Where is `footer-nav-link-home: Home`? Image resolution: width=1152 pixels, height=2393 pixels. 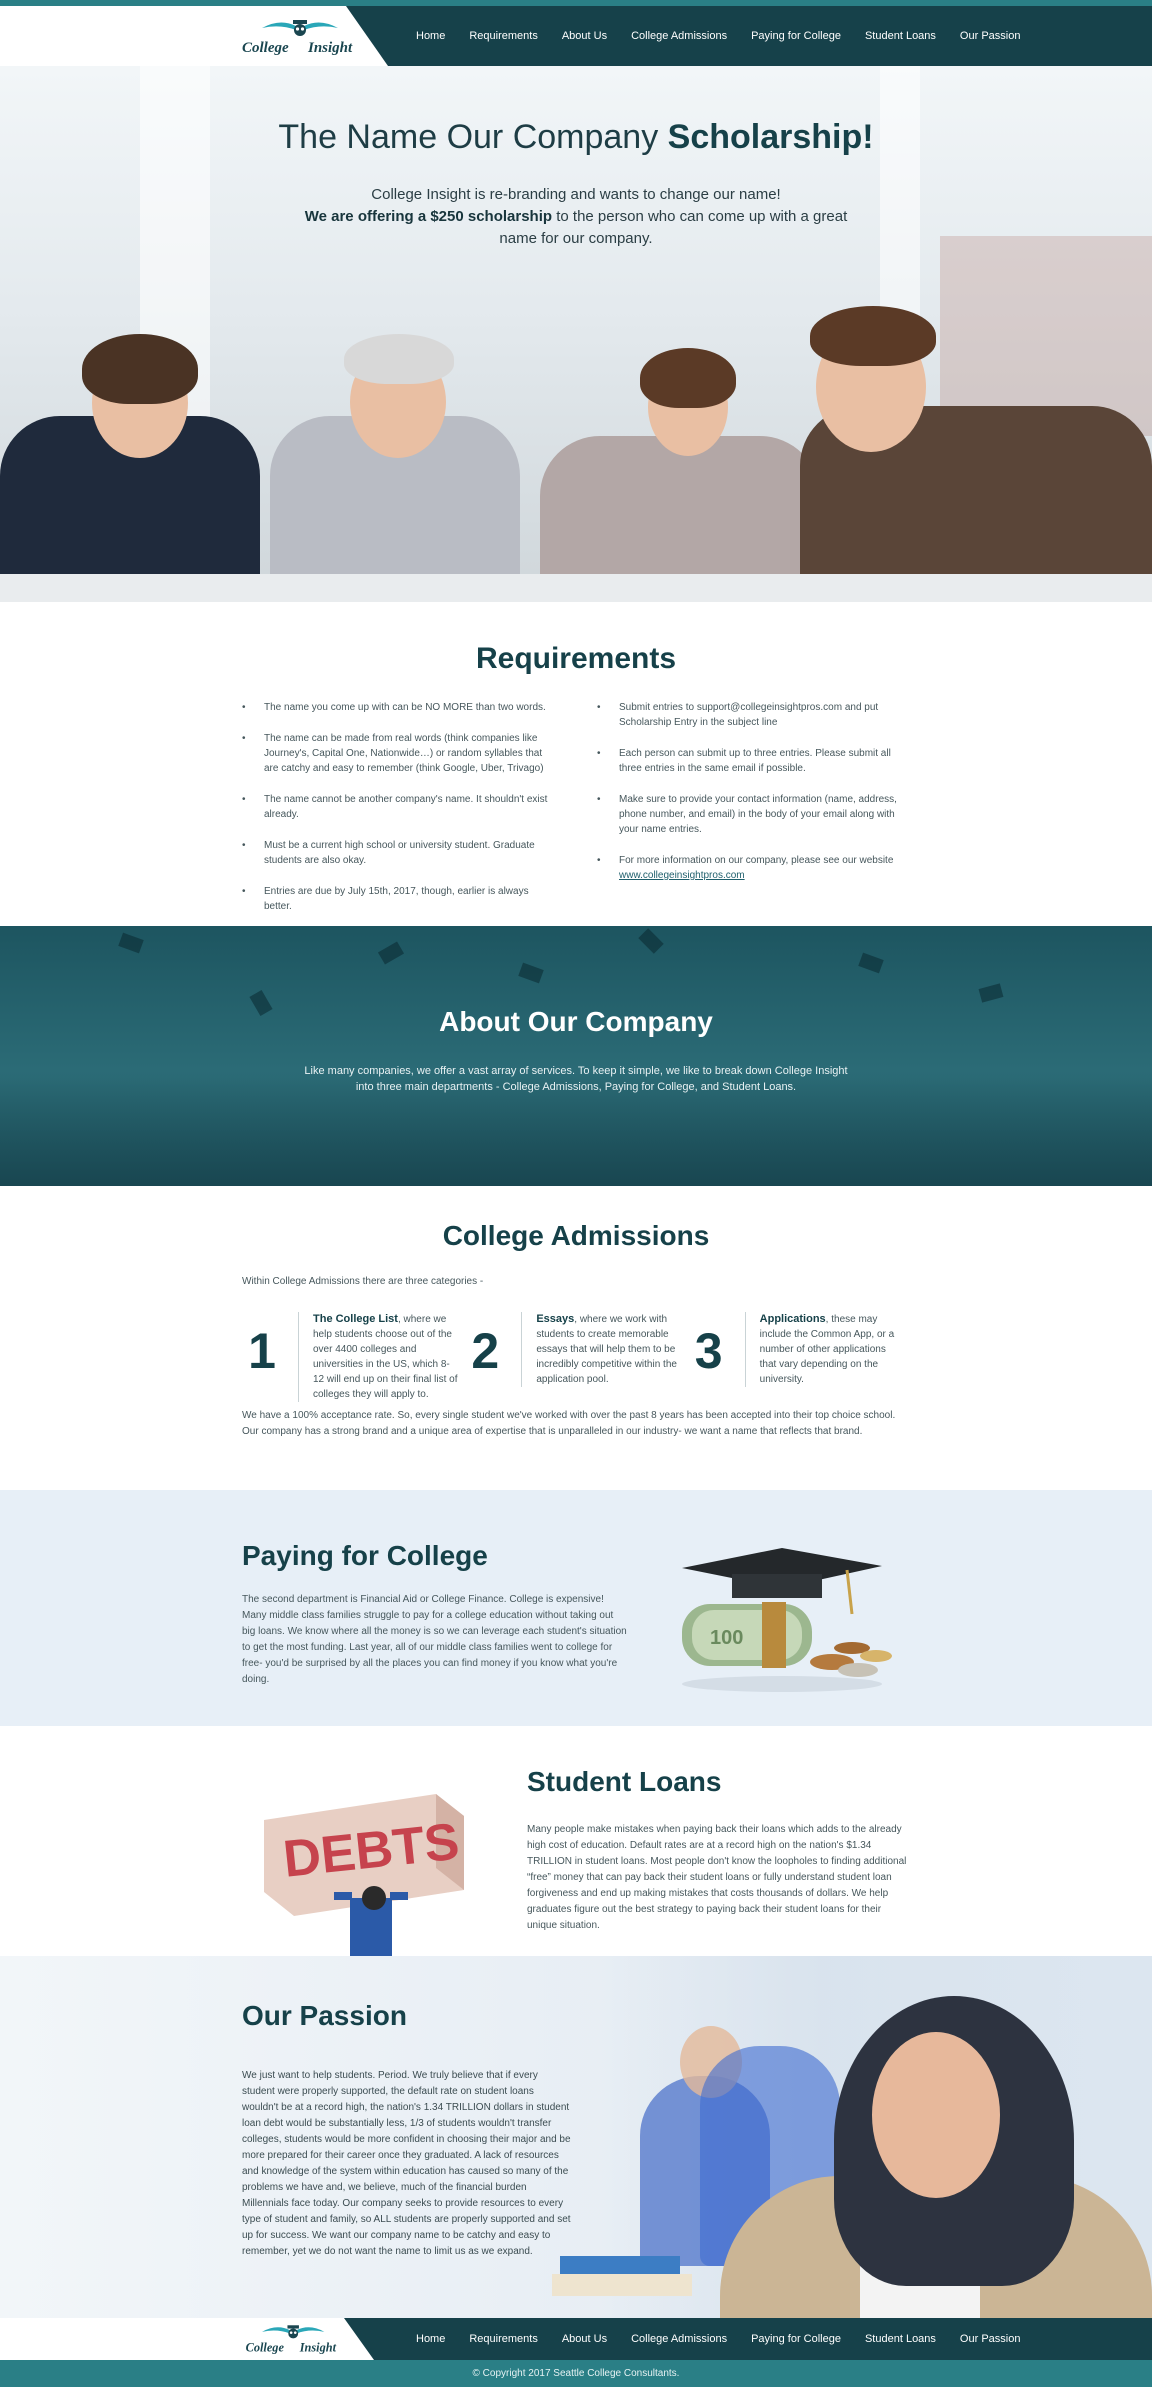
footer-nav-link-home: Home is located at coordinates (430, 2339).